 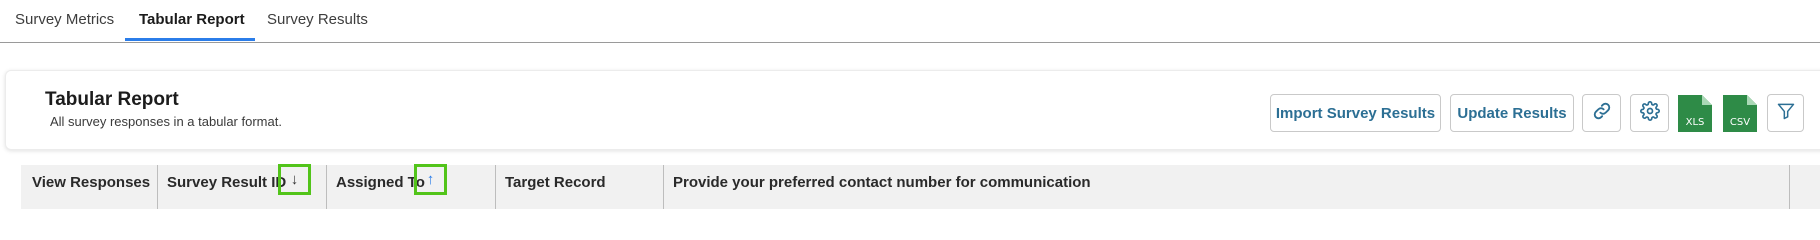 I want to click on copy-link-button, so click(x=1601, y=113).